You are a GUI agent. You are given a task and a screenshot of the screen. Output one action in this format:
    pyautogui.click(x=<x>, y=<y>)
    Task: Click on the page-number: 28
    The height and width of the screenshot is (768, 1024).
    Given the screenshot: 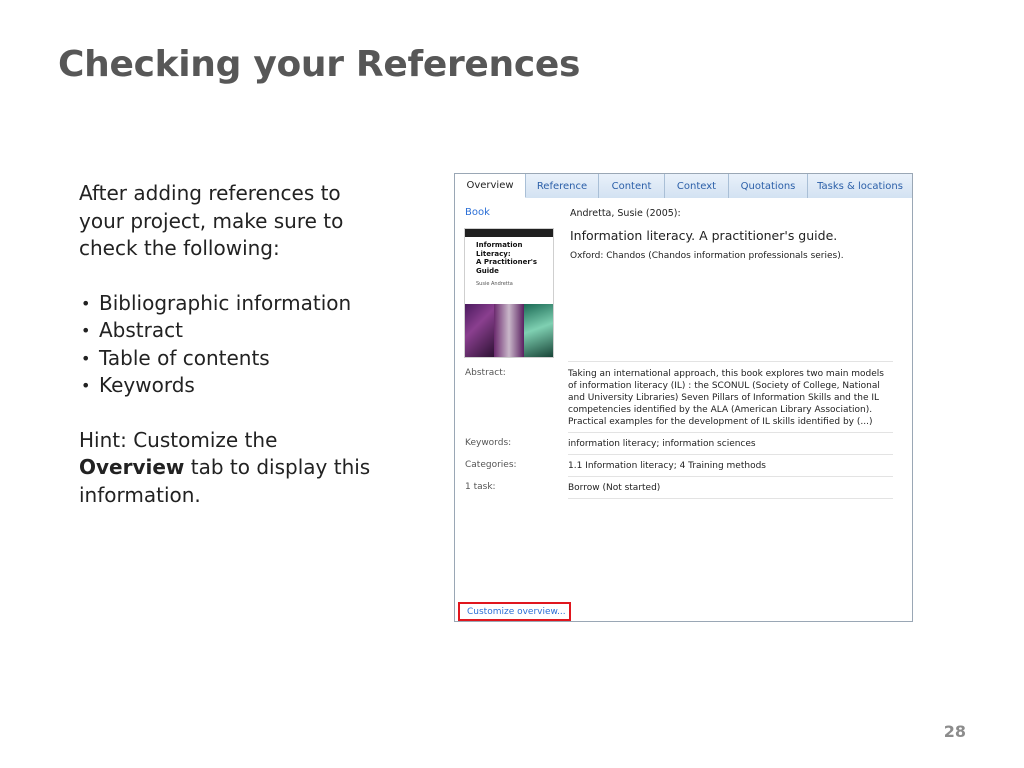 What is the action you would take?
    pyautogui.click(x=954, y=731)
    